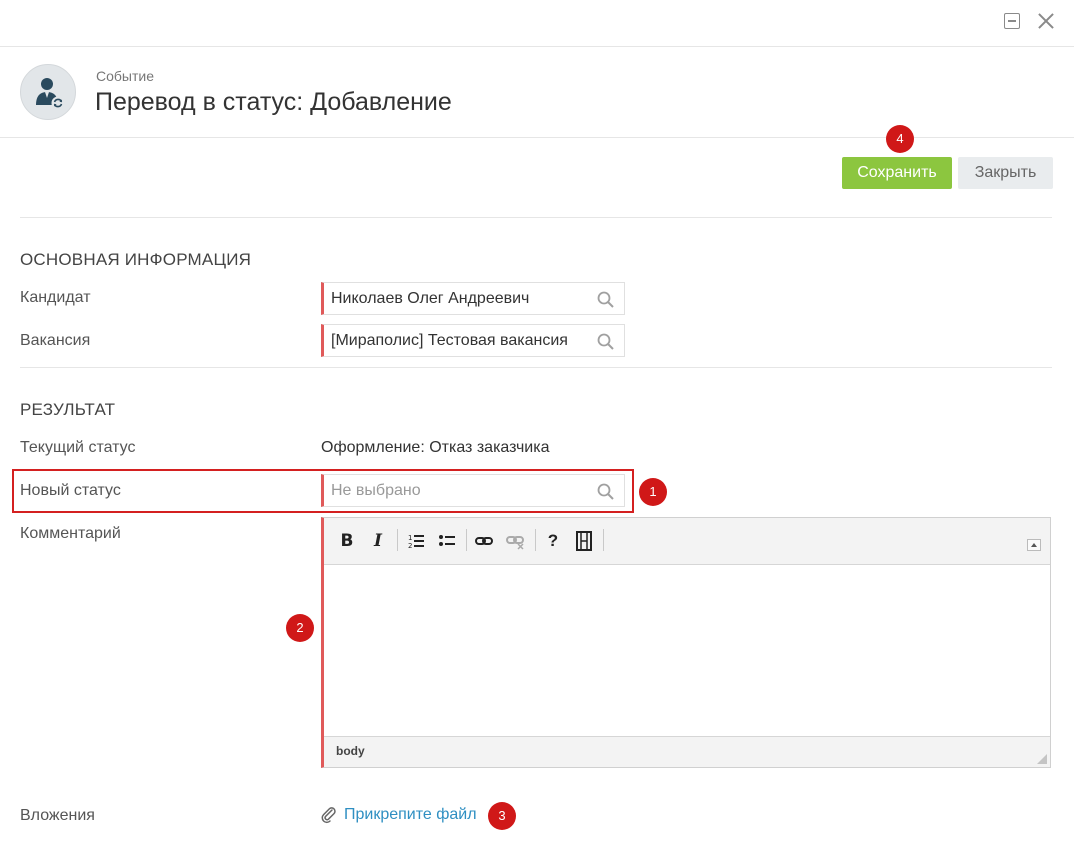  I want to click on bulleted-list-icon, so click(447, 541).